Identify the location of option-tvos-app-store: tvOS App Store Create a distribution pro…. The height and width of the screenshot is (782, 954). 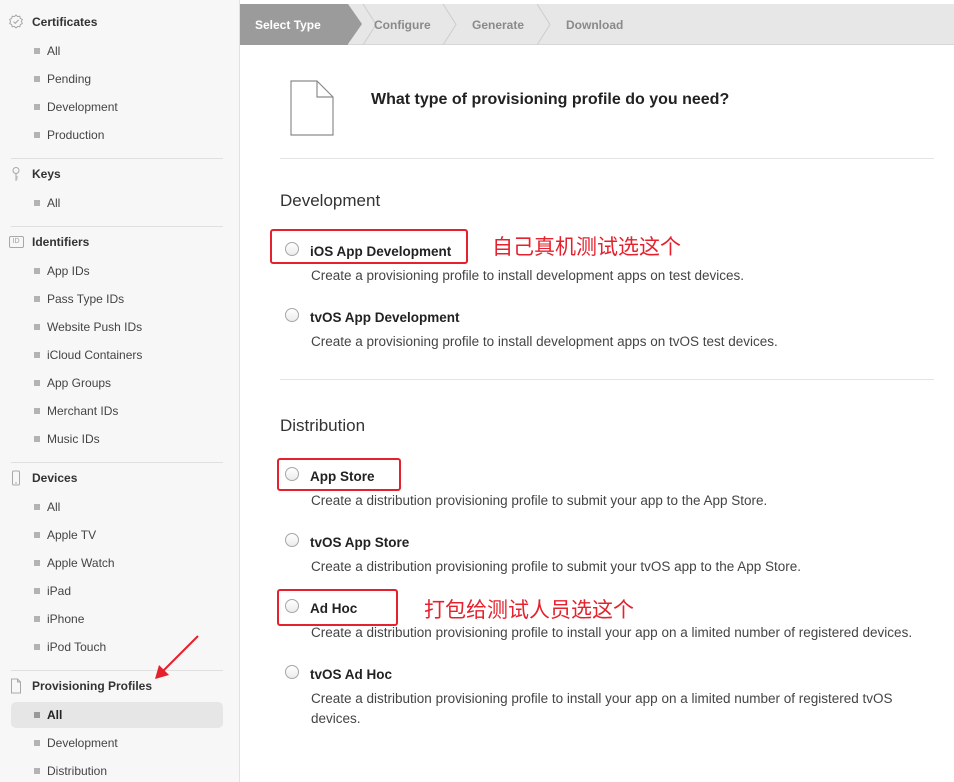
(615, 553).